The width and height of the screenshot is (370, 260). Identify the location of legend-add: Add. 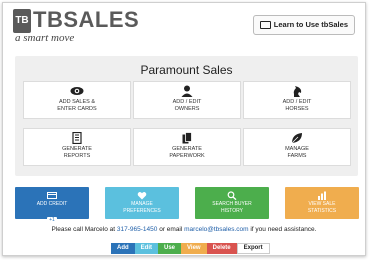
(123, 248).